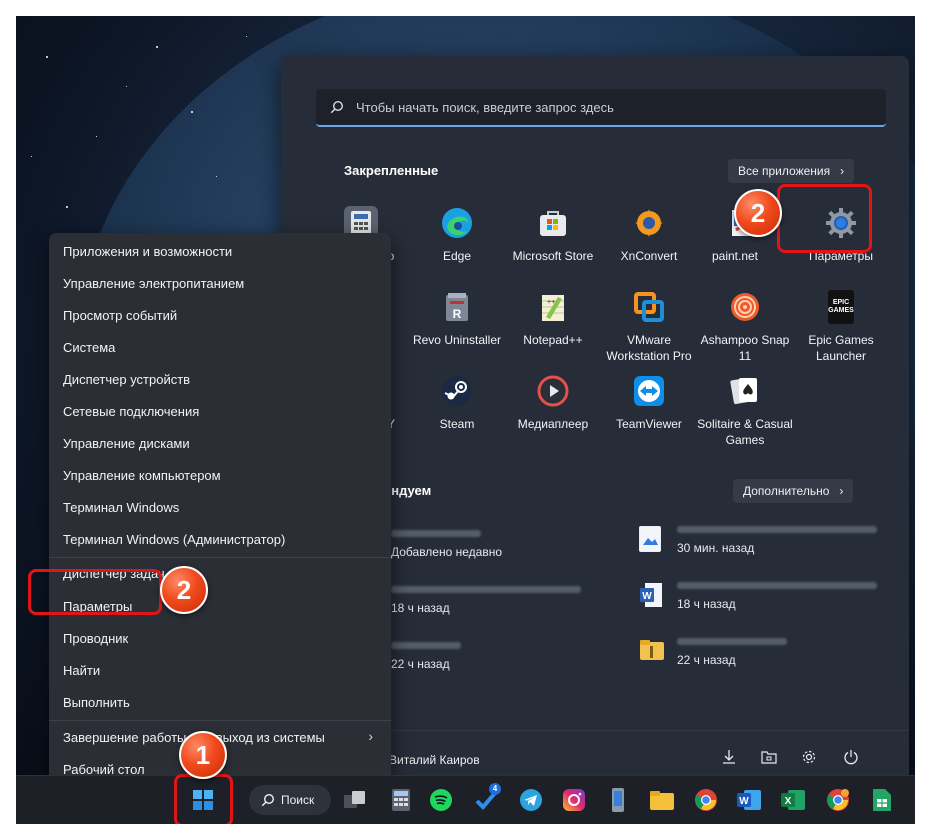  What do you see at coordinates (649, 348) in the screenshot?
I see `app-label: VMware Workstation Pro` at bounding box center [649, 348].